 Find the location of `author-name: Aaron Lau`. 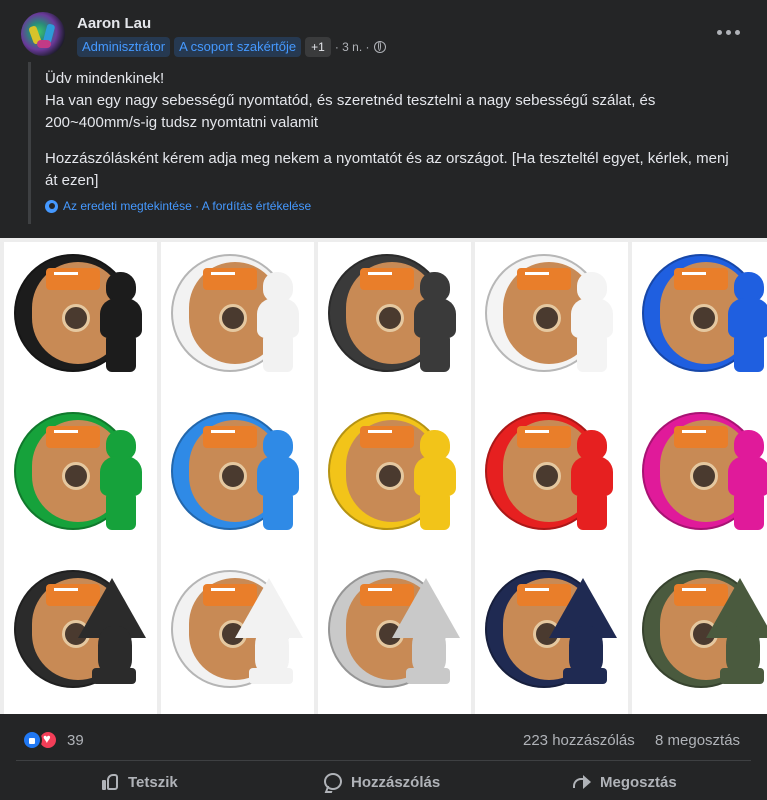

author-name: Aaron Lau is located at coordinates (114, 23).